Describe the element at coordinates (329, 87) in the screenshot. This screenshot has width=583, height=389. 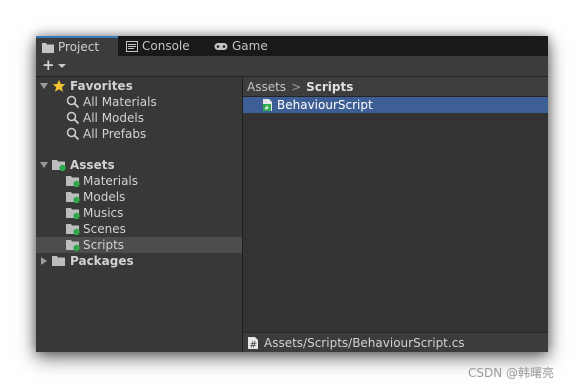
I see `breadcrumb-scripts: Scripts` at that location.